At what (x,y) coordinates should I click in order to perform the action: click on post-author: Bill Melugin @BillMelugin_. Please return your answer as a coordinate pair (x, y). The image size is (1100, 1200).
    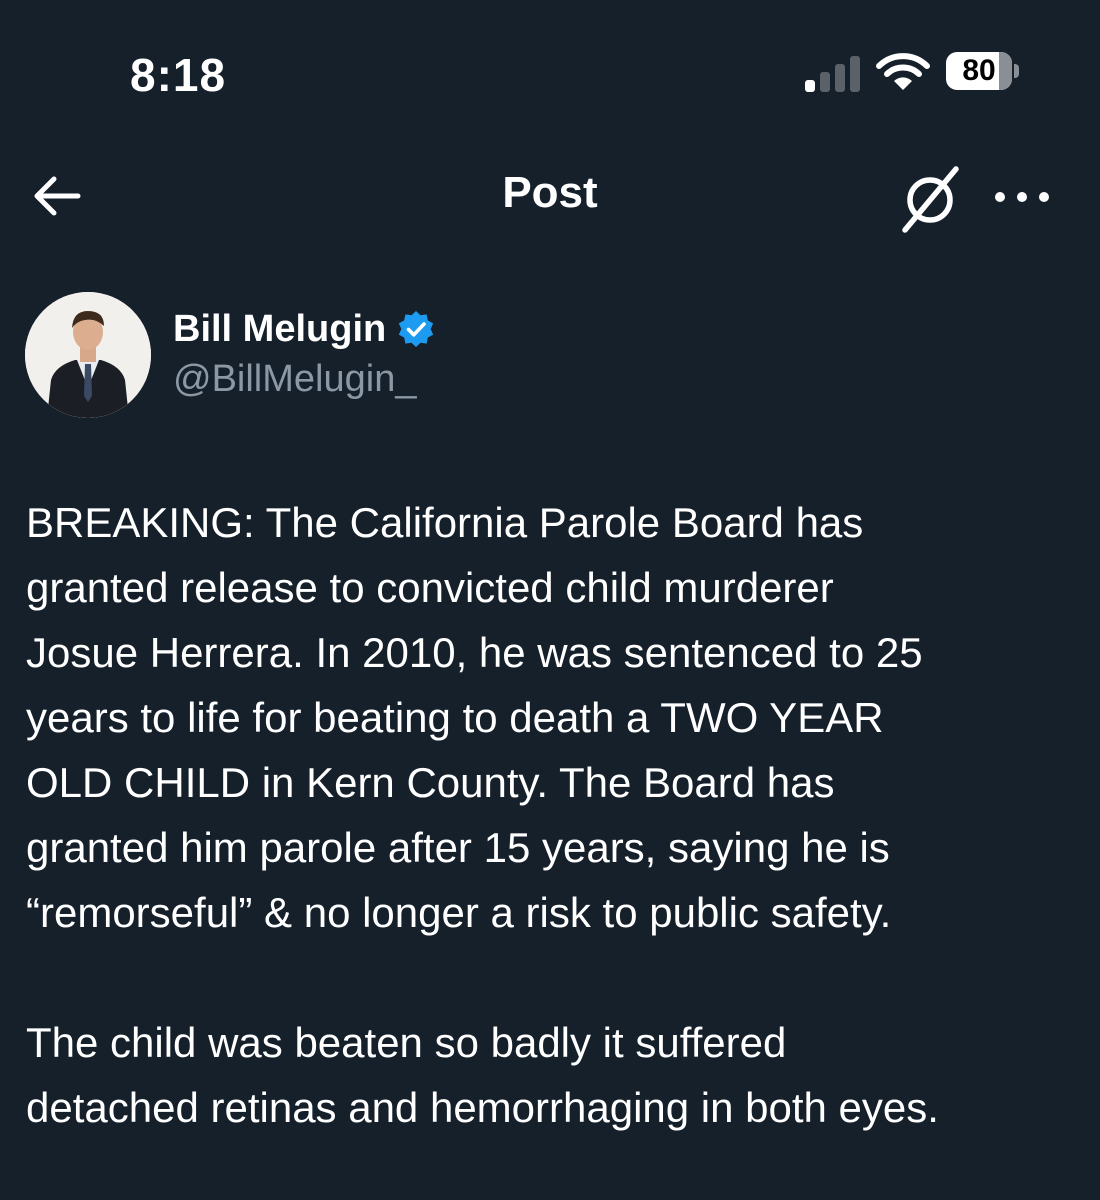
    Looking at the image, I should click on (545, 357).